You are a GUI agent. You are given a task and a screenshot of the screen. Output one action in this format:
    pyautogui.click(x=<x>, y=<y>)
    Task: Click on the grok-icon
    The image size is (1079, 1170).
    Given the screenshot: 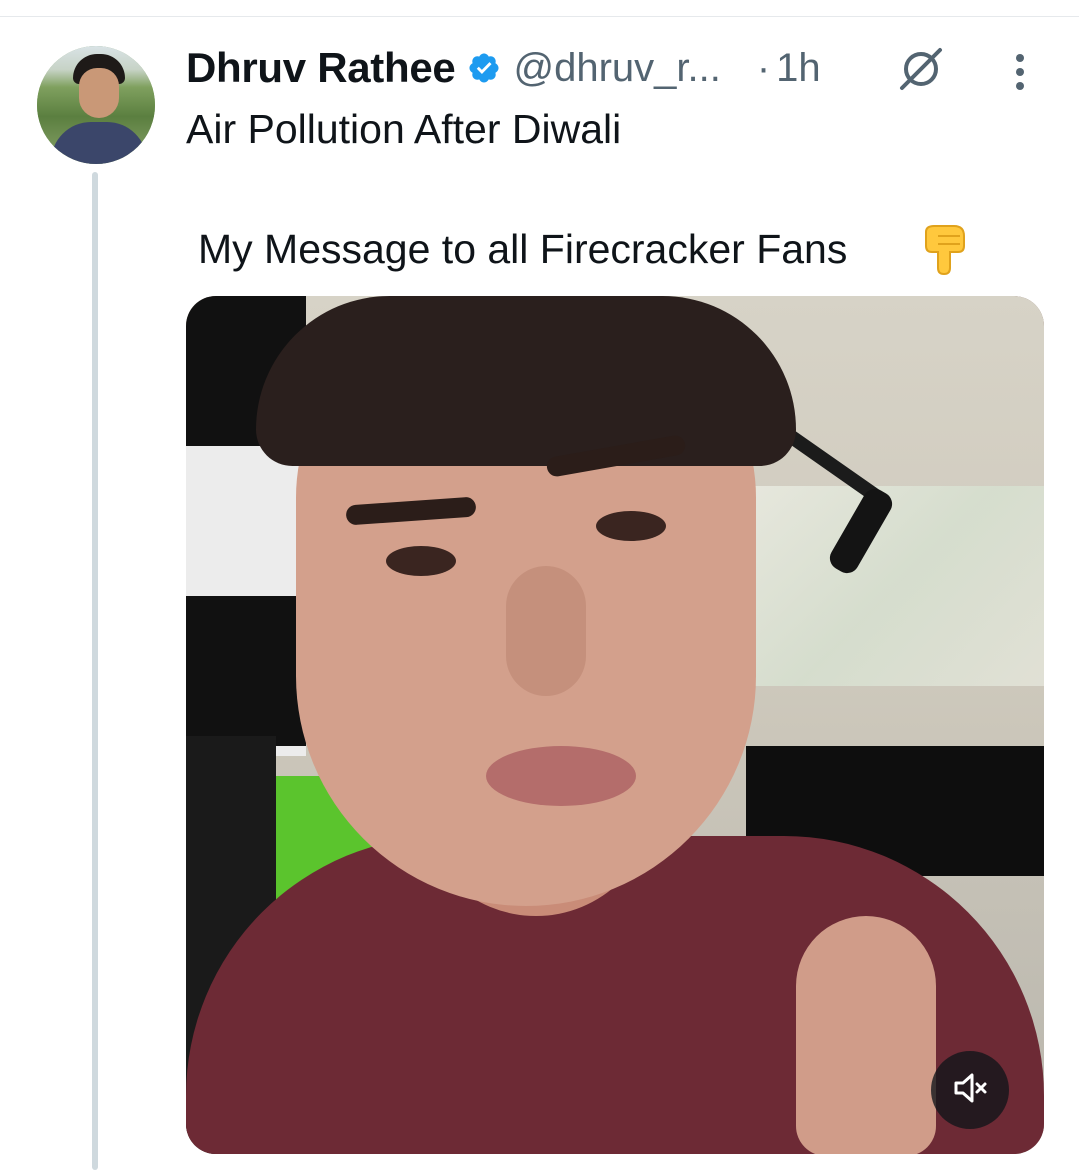 What is the action you would take?
    pyautogui.click(x=921, y=69)
    